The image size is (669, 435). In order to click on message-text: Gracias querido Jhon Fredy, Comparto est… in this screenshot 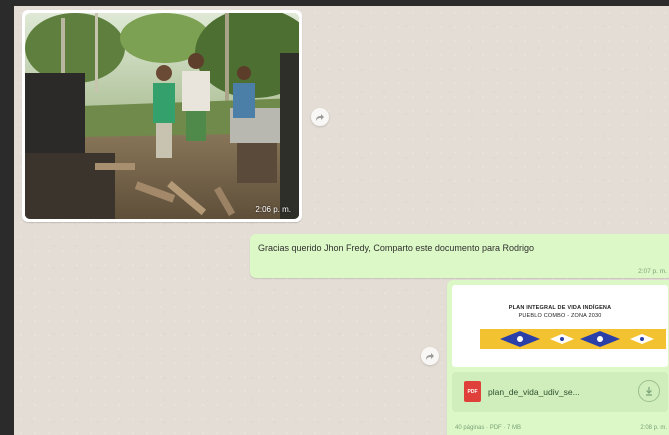, I will do `click(396, 248)`.